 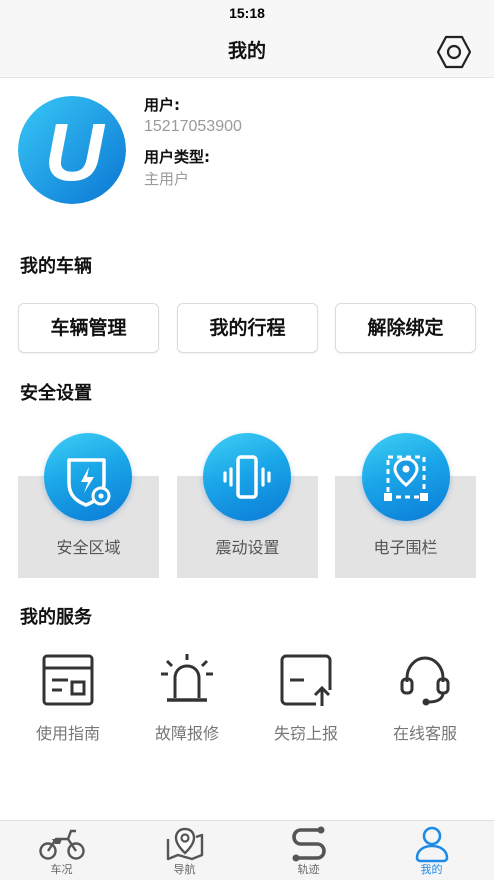 I want to click on alarm-light-icon, so click(x=187, y=678).